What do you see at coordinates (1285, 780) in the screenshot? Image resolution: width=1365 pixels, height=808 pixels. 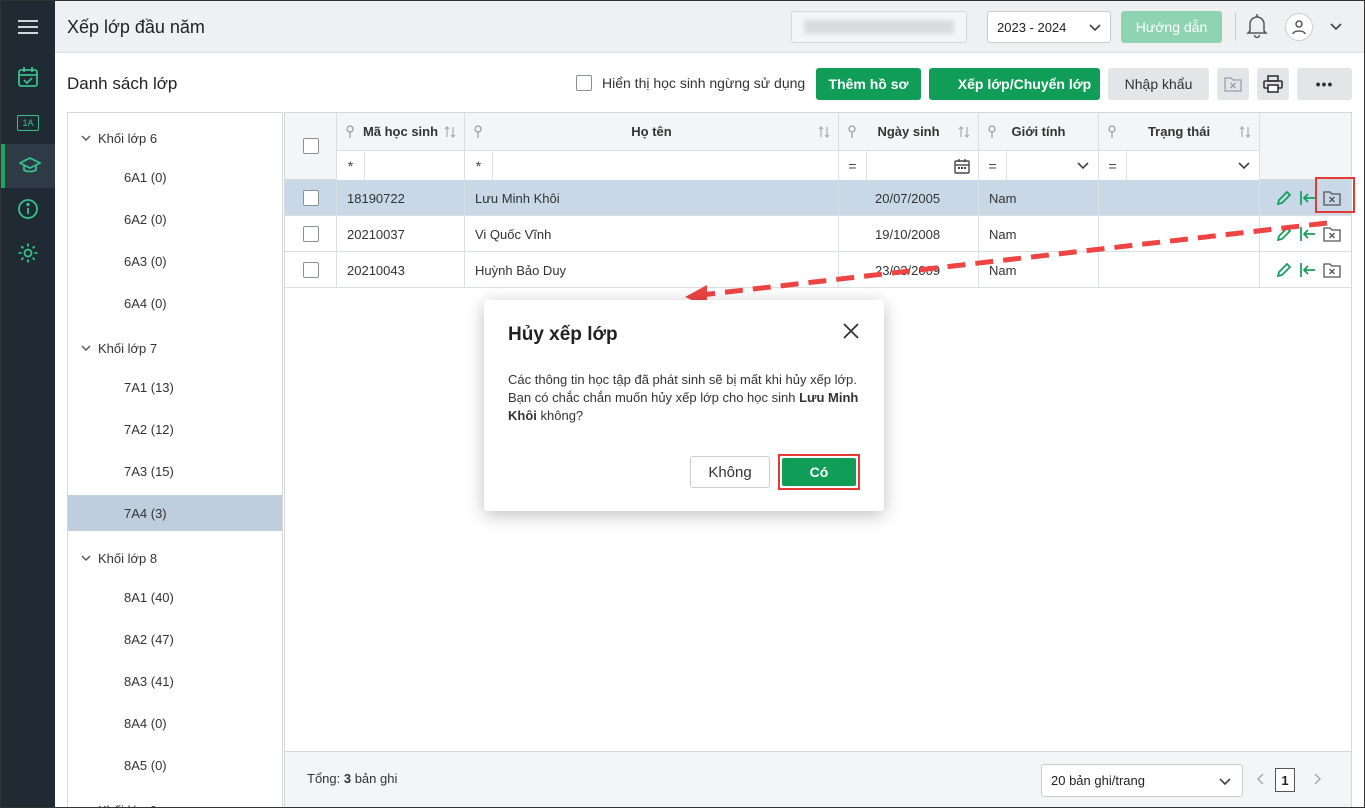 I see `current-page: 1` at bounding box center [1285, 780].